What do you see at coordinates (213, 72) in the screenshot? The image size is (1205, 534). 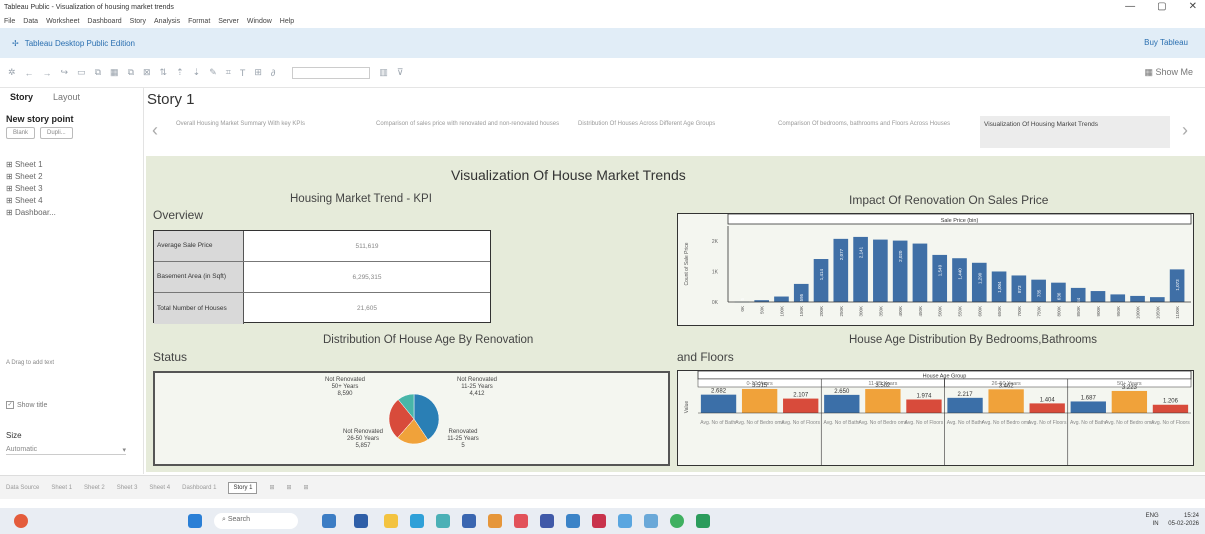 I see `highlight-icon: ✎` at bounding box center [213, 72].